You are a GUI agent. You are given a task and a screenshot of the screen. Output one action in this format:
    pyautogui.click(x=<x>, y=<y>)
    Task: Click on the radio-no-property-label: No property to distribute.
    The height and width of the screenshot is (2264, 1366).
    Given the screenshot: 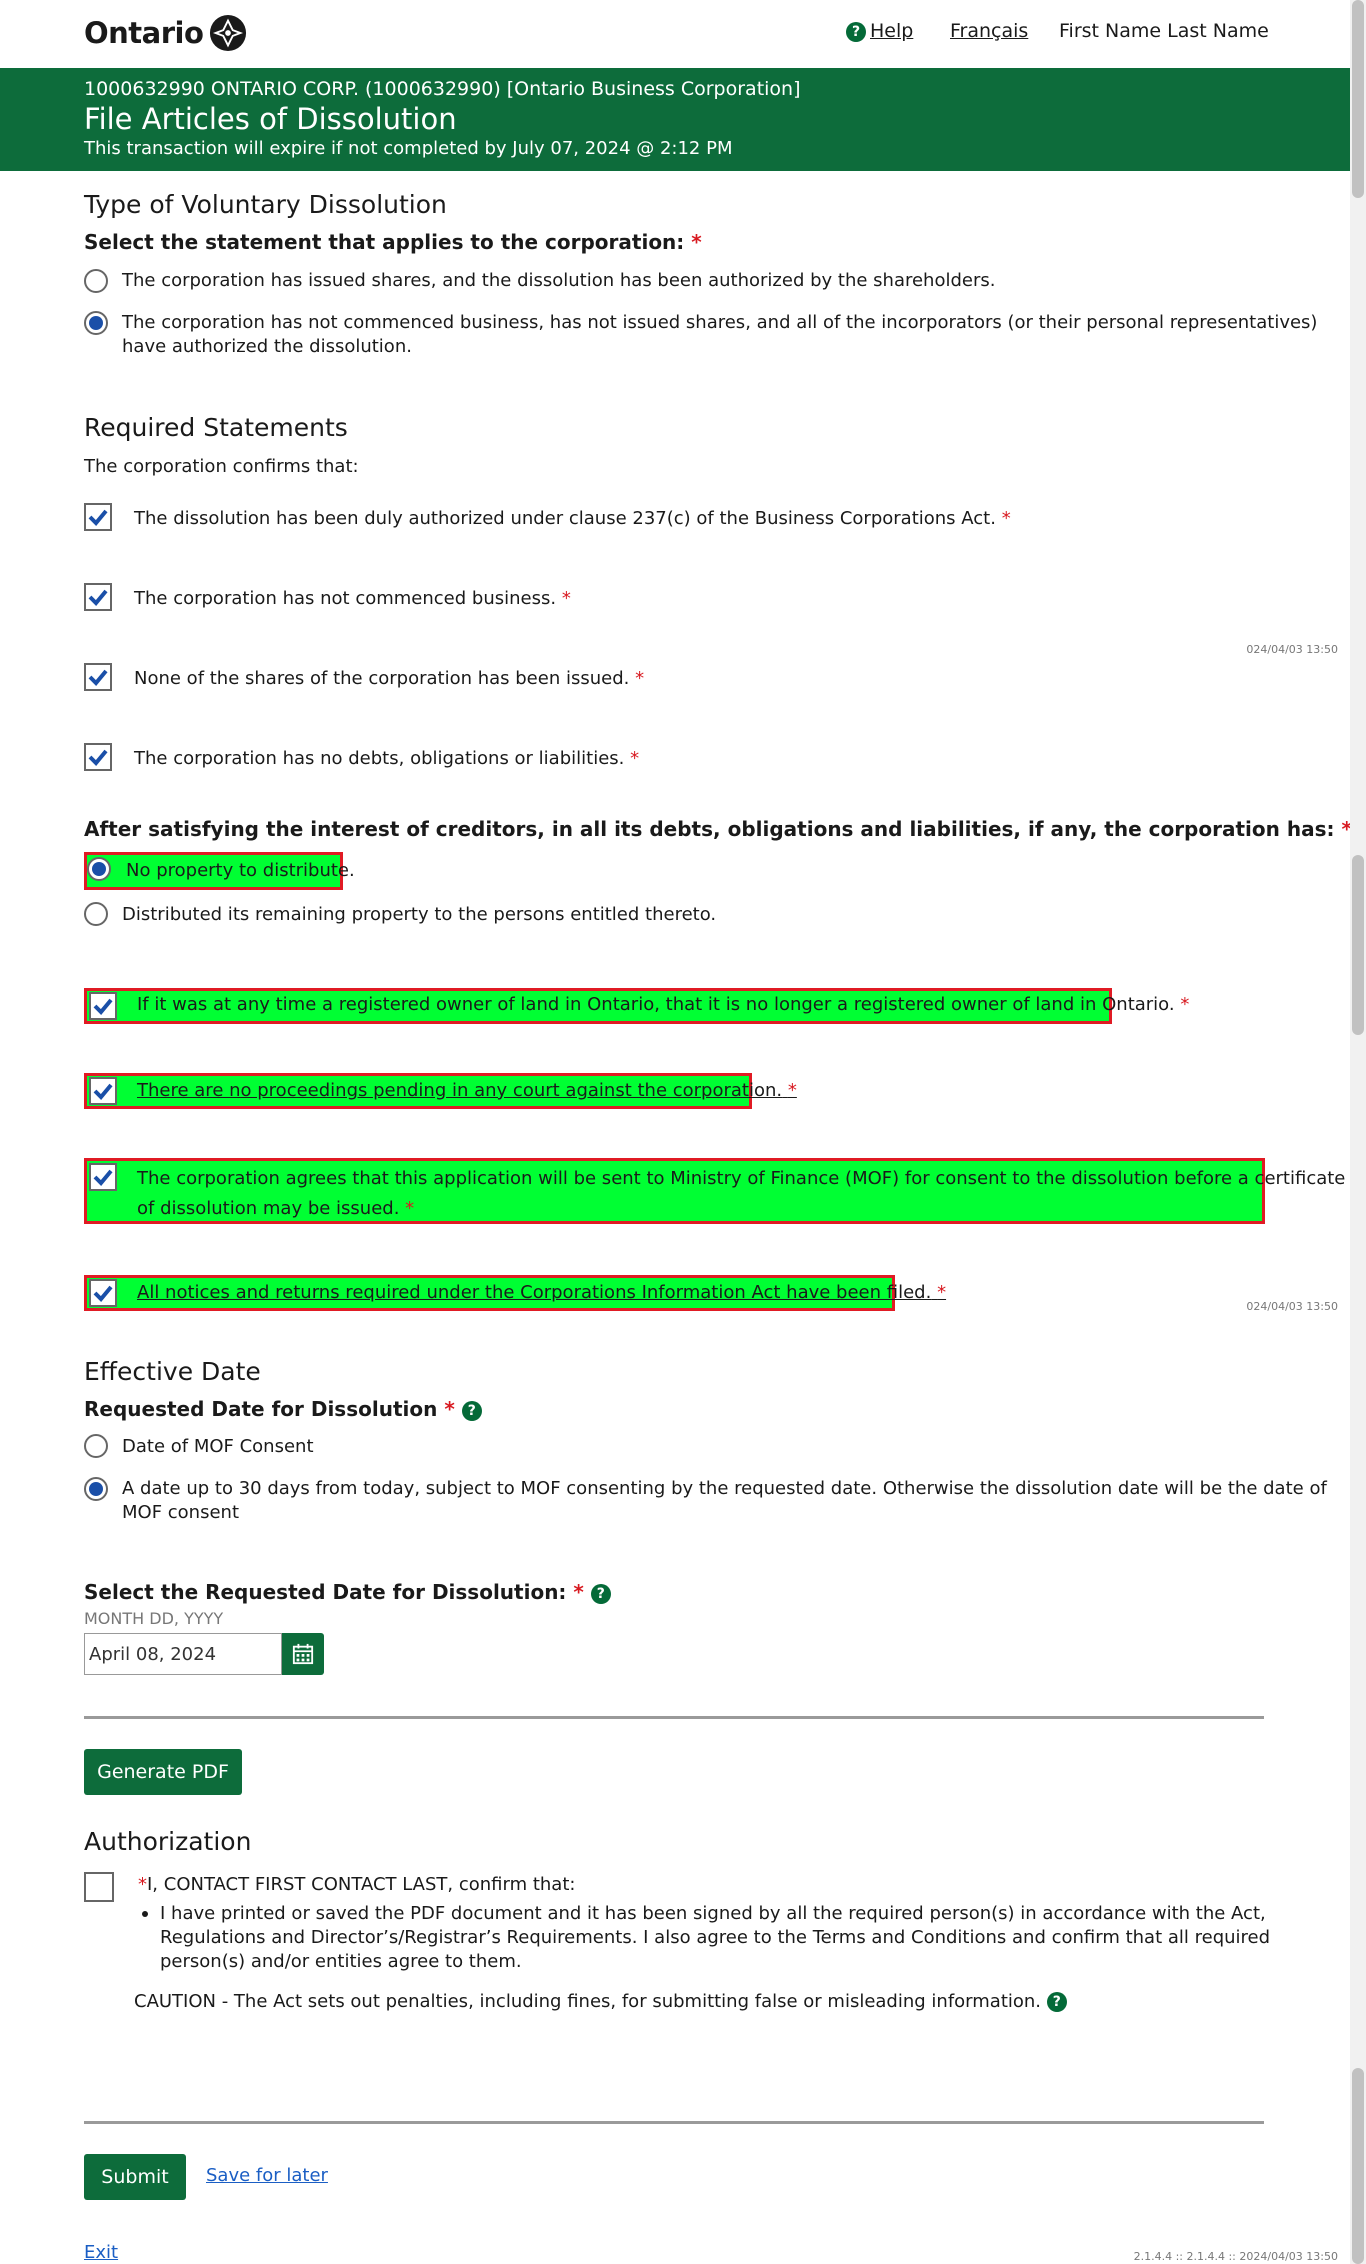 What is the action you would take?
    pyautogui.click(x=240, y=871)
    